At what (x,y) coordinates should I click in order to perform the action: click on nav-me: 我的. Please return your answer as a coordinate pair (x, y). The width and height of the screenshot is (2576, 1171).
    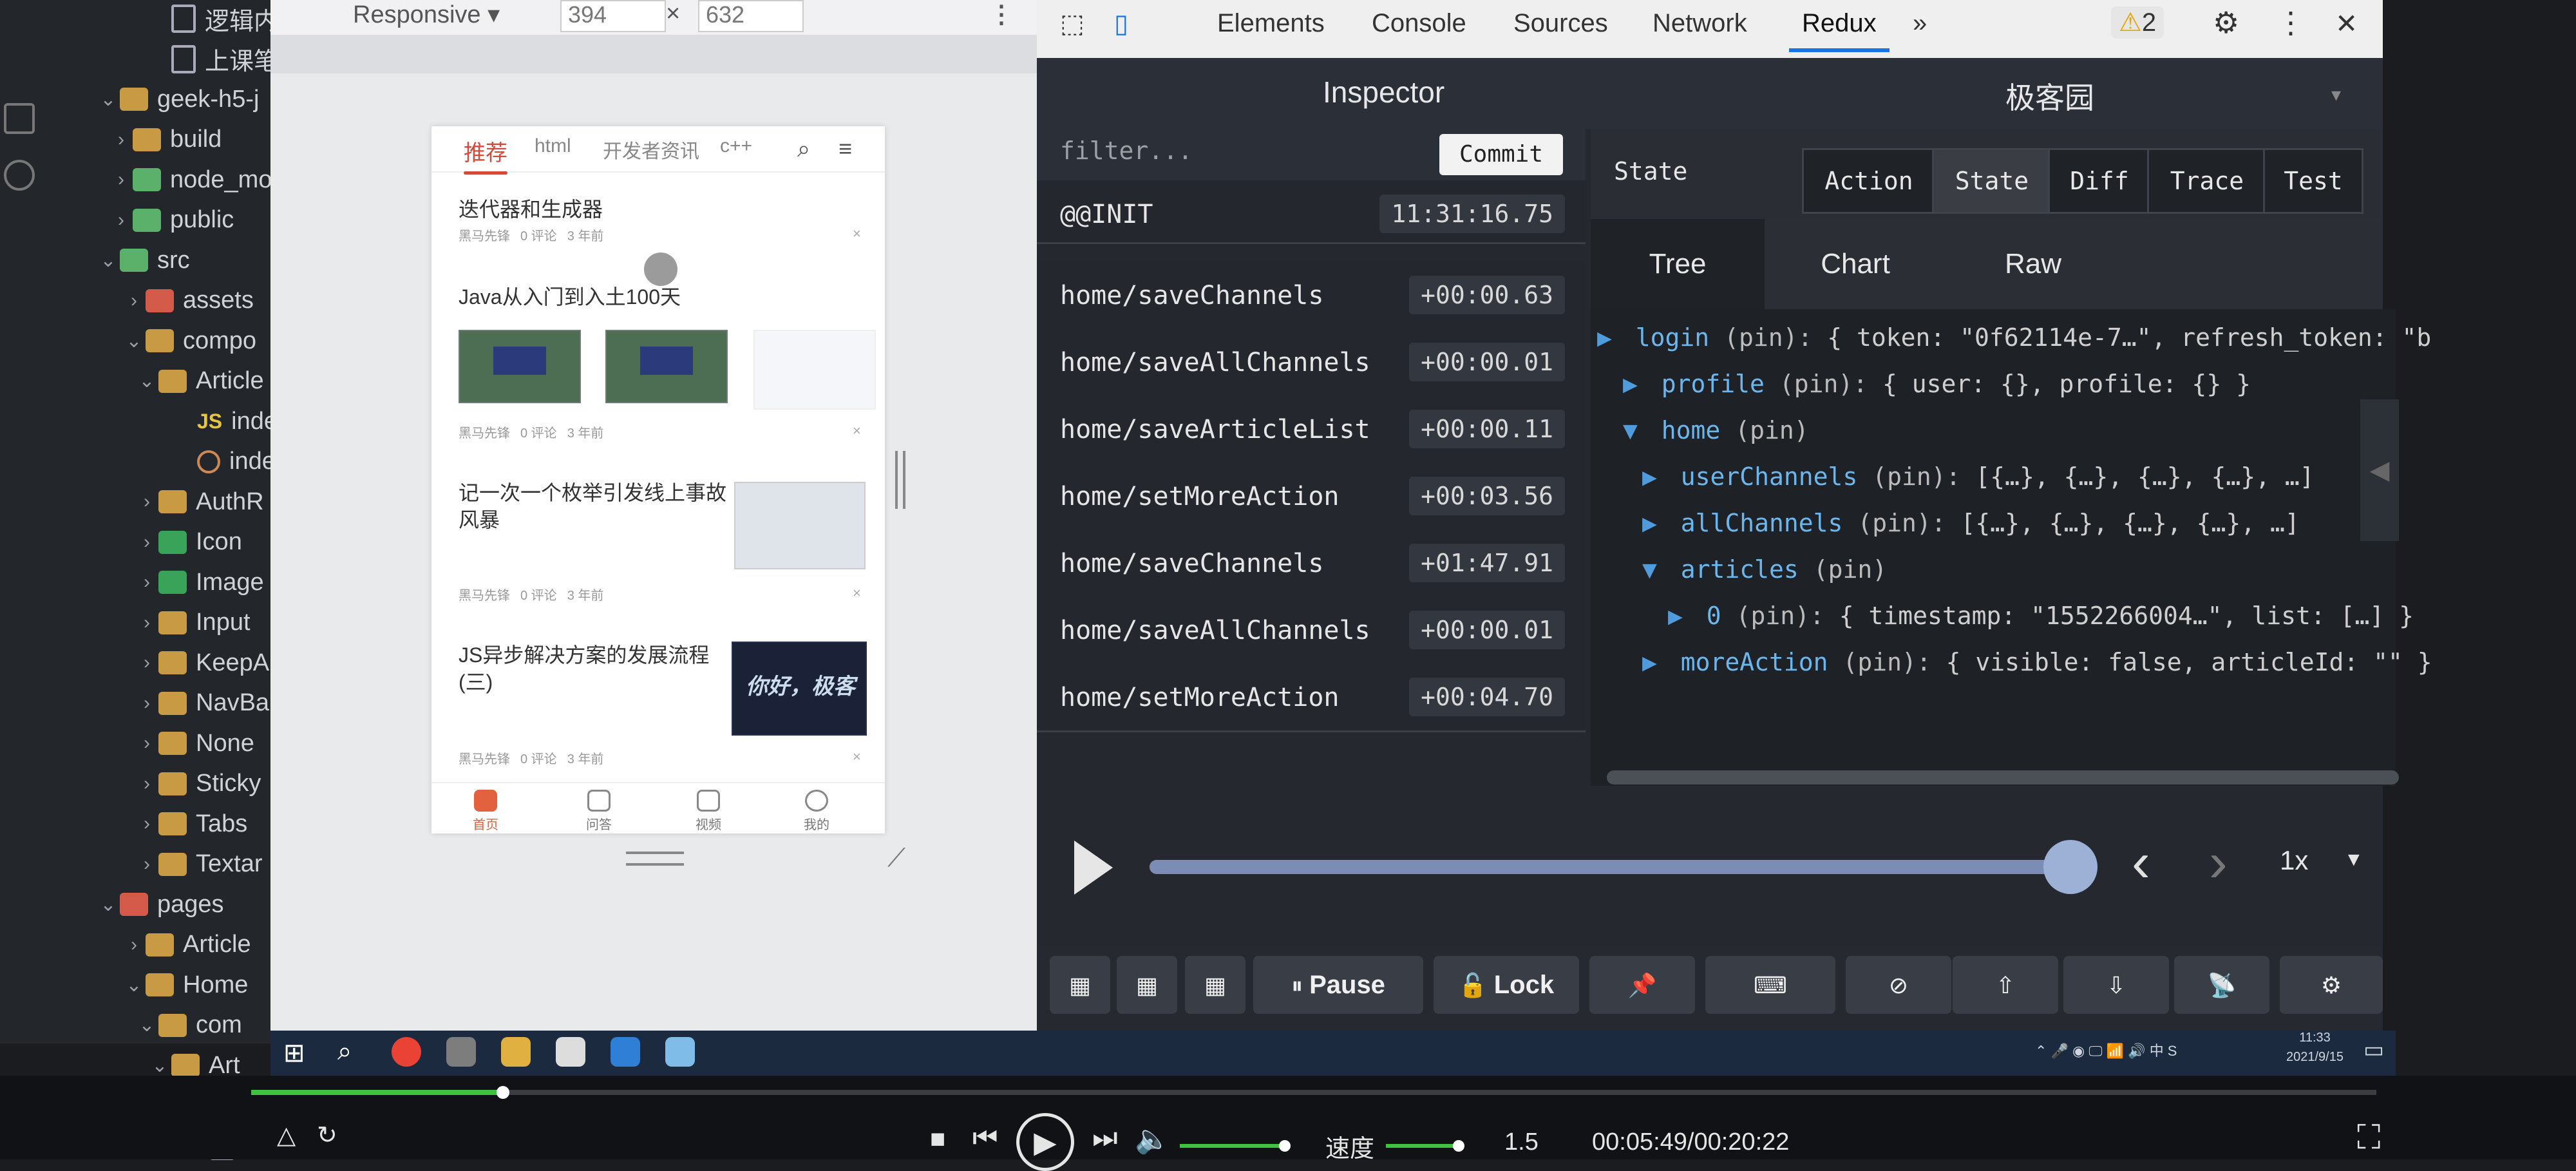
    Looking at the image, I should click on (816, 811).